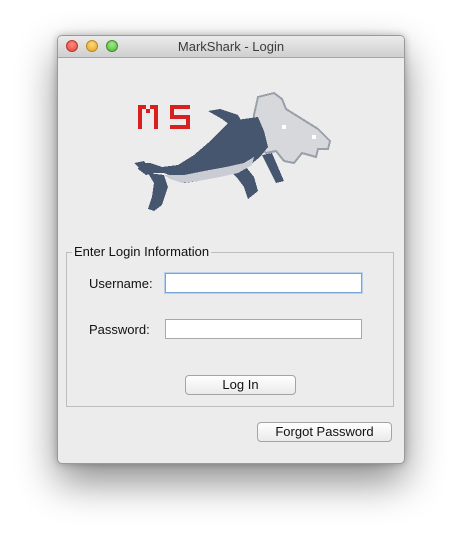  I want to click on forgot-password-button: Forgot Password, so click(324, 432).